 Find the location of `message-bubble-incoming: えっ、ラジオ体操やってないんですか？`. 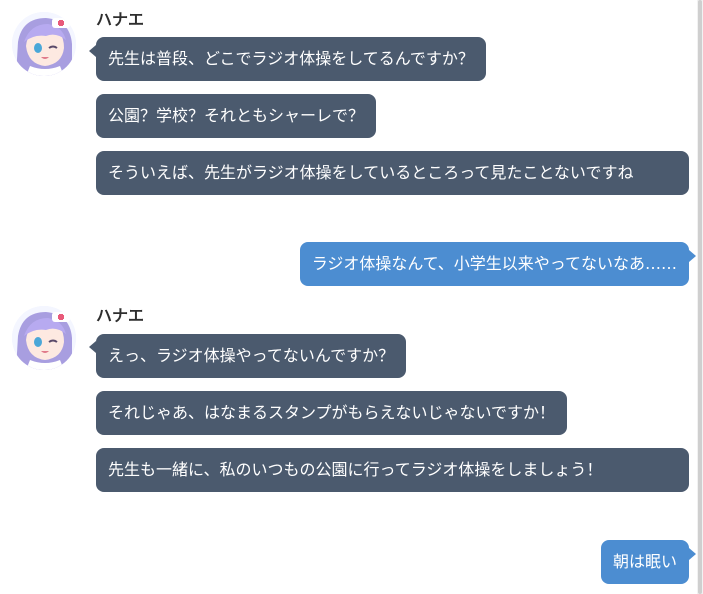

message-bubble-incoming: えっ、ラジオ体操やってないんですか？ is located at coordinates (251, 356).